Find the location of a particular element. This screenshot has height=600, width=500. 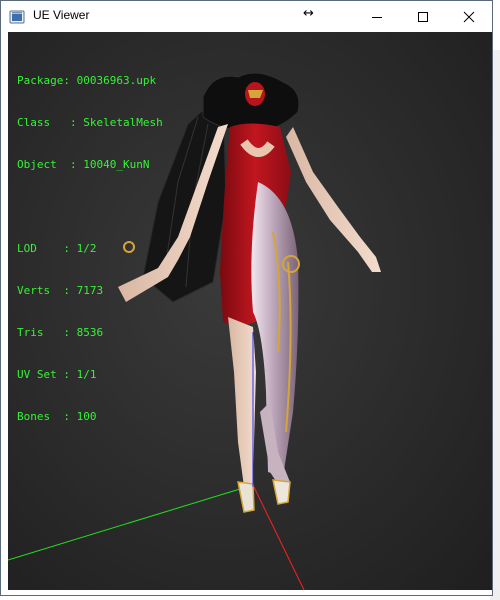

title-bar: UE Viewer ↔ is located at coordinates (246, 16).